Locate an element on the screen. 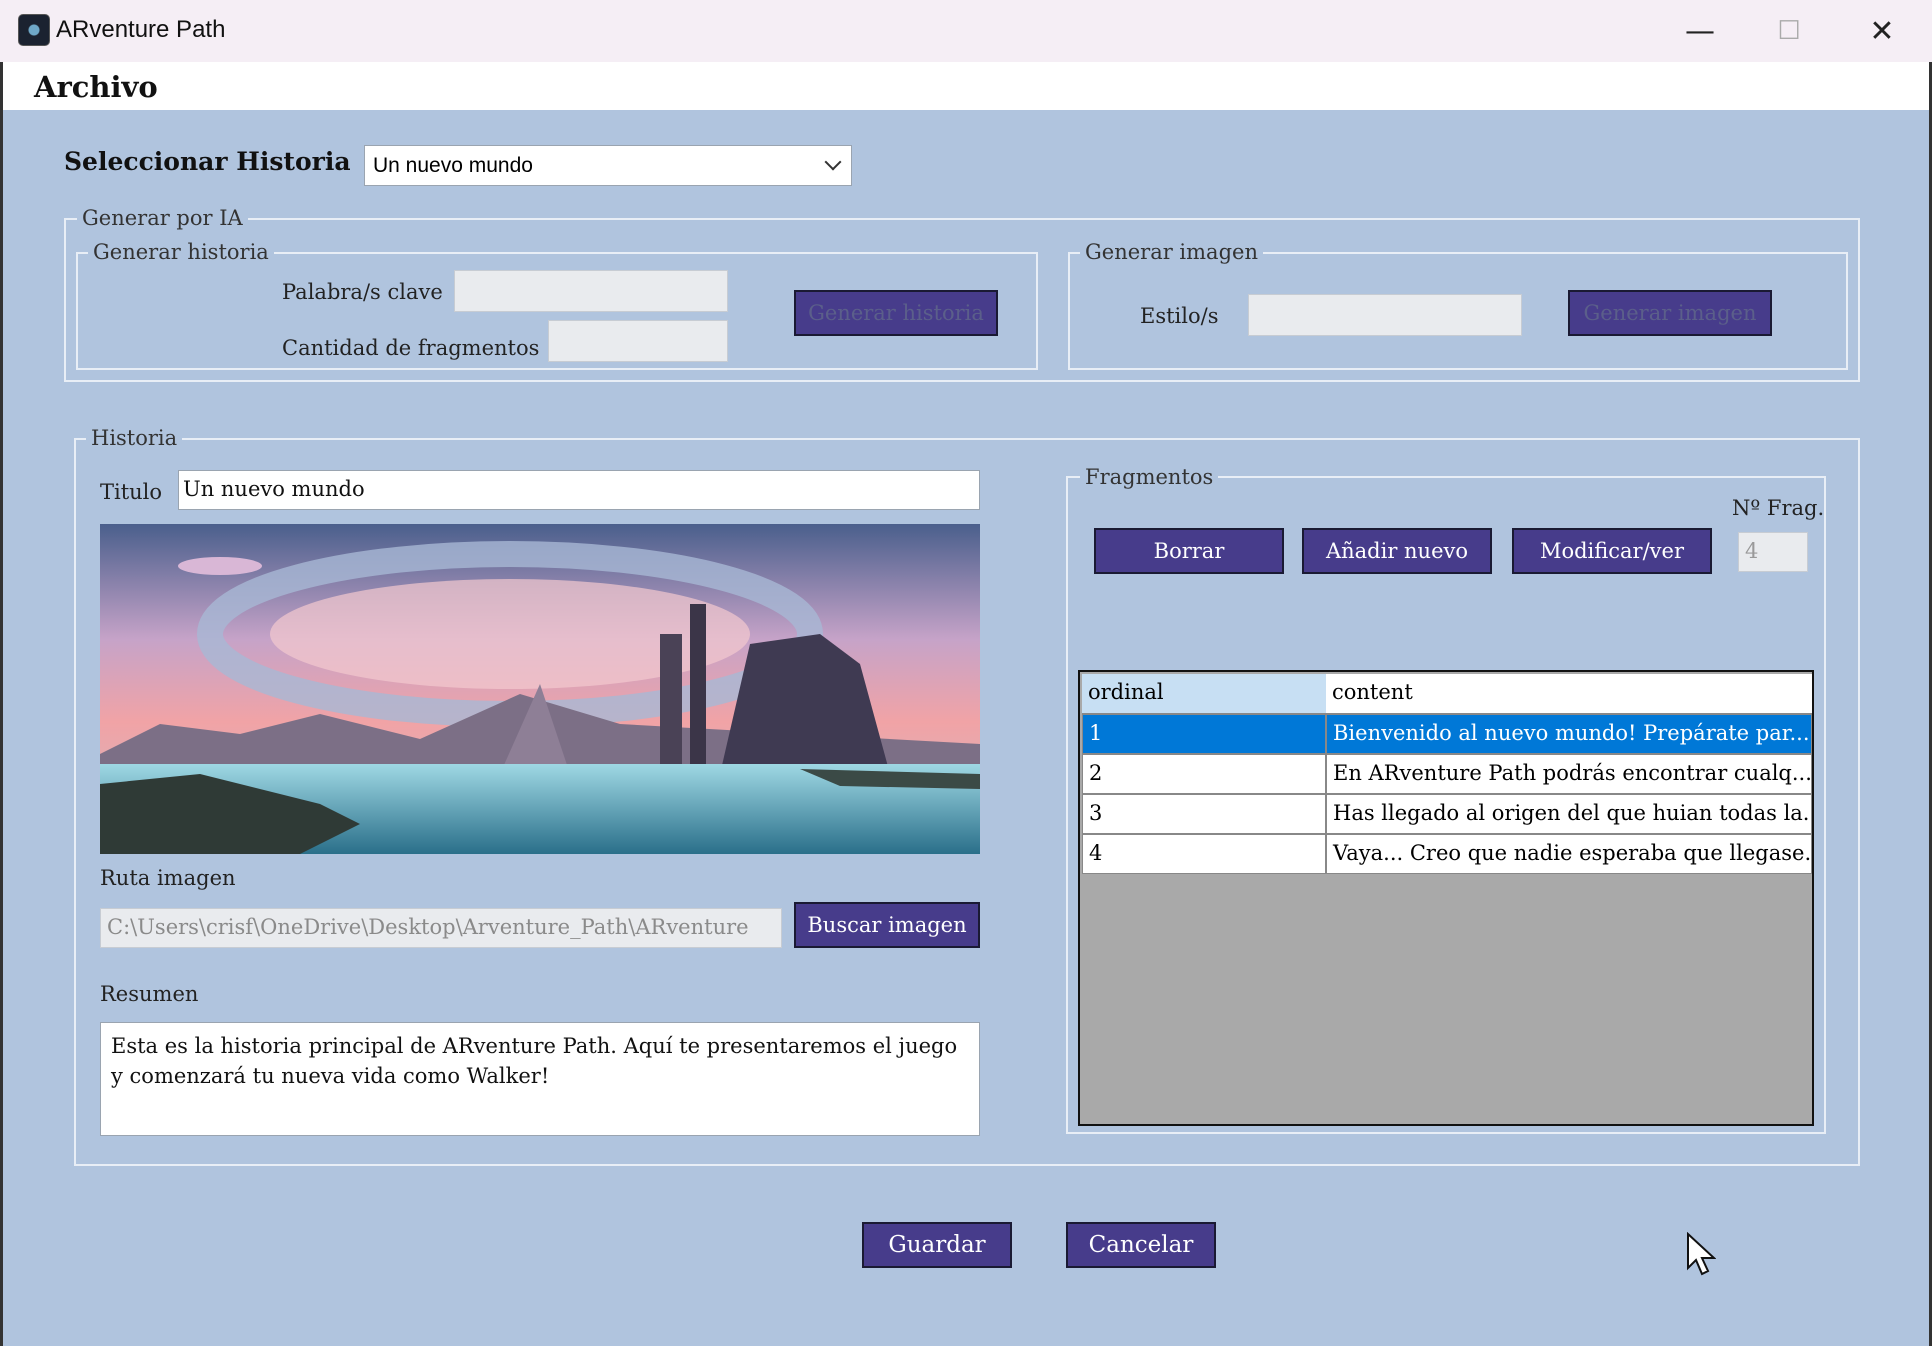  minimize-icon: — is located at coordinates (1700, 31).